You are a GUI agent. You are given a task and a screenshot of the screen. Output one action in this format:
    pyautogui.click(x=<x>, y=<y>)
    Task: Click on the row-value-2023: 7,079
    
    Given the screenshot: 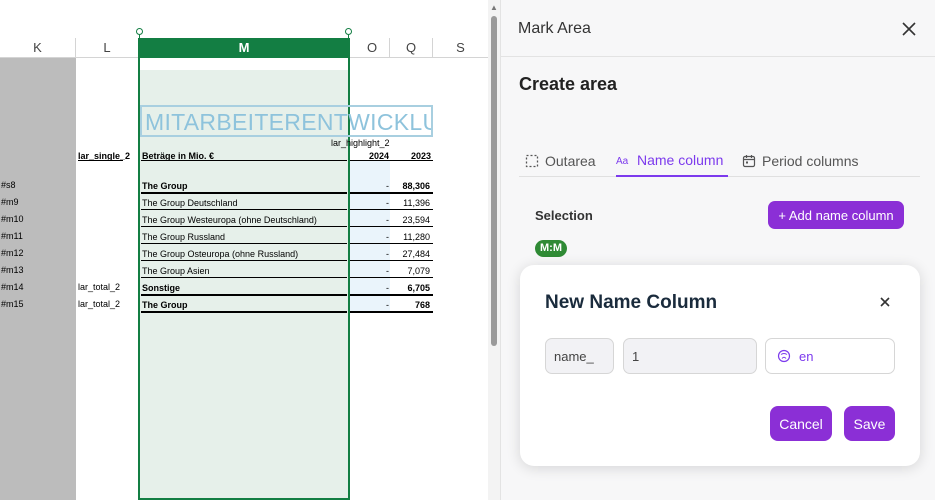 What is the action you would take?
    pyautogui.click(x=411, y=271)
    